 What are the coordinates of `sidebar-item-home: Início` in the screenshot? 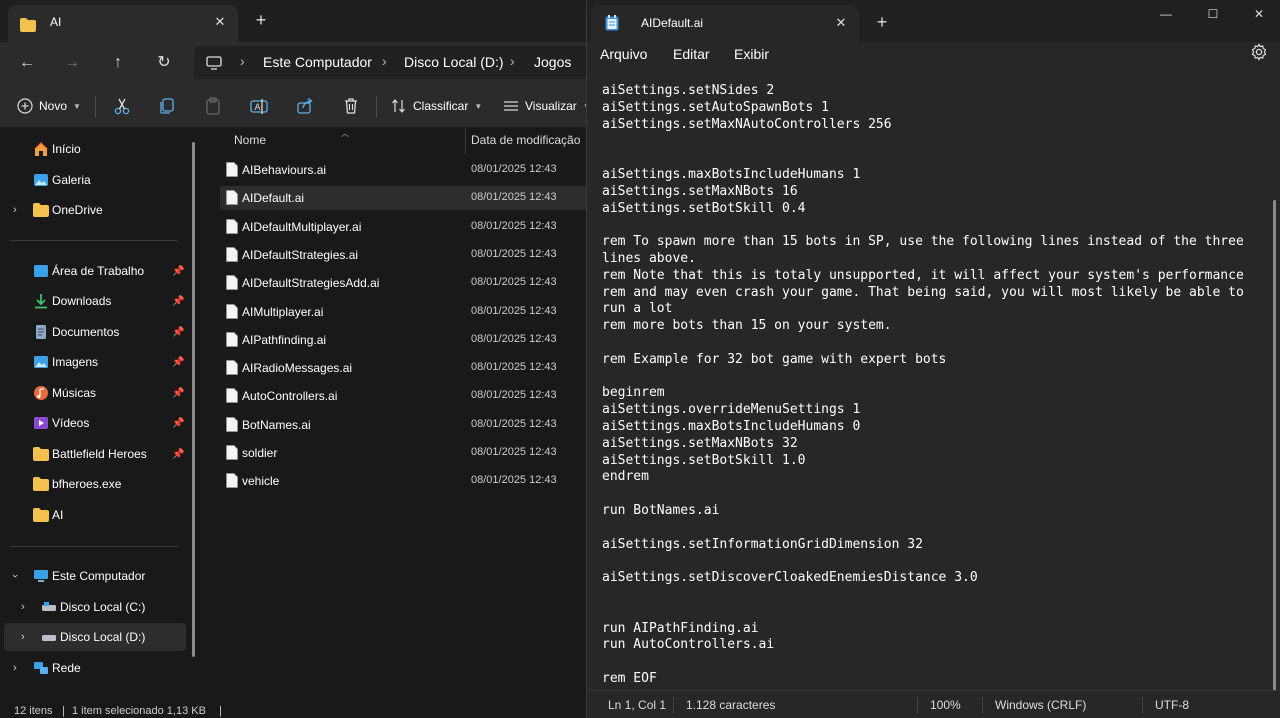 It's located at (95, 149).